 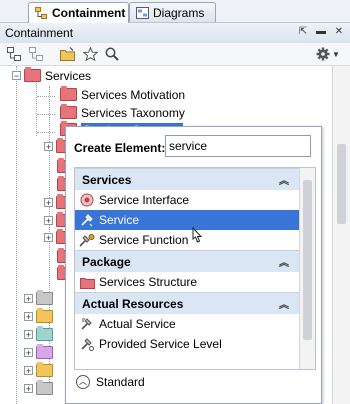 What do you see at coordinates (137, 324) in the screenshot?
I see `item-label: Actual Service` at bounding box center [137, 324].